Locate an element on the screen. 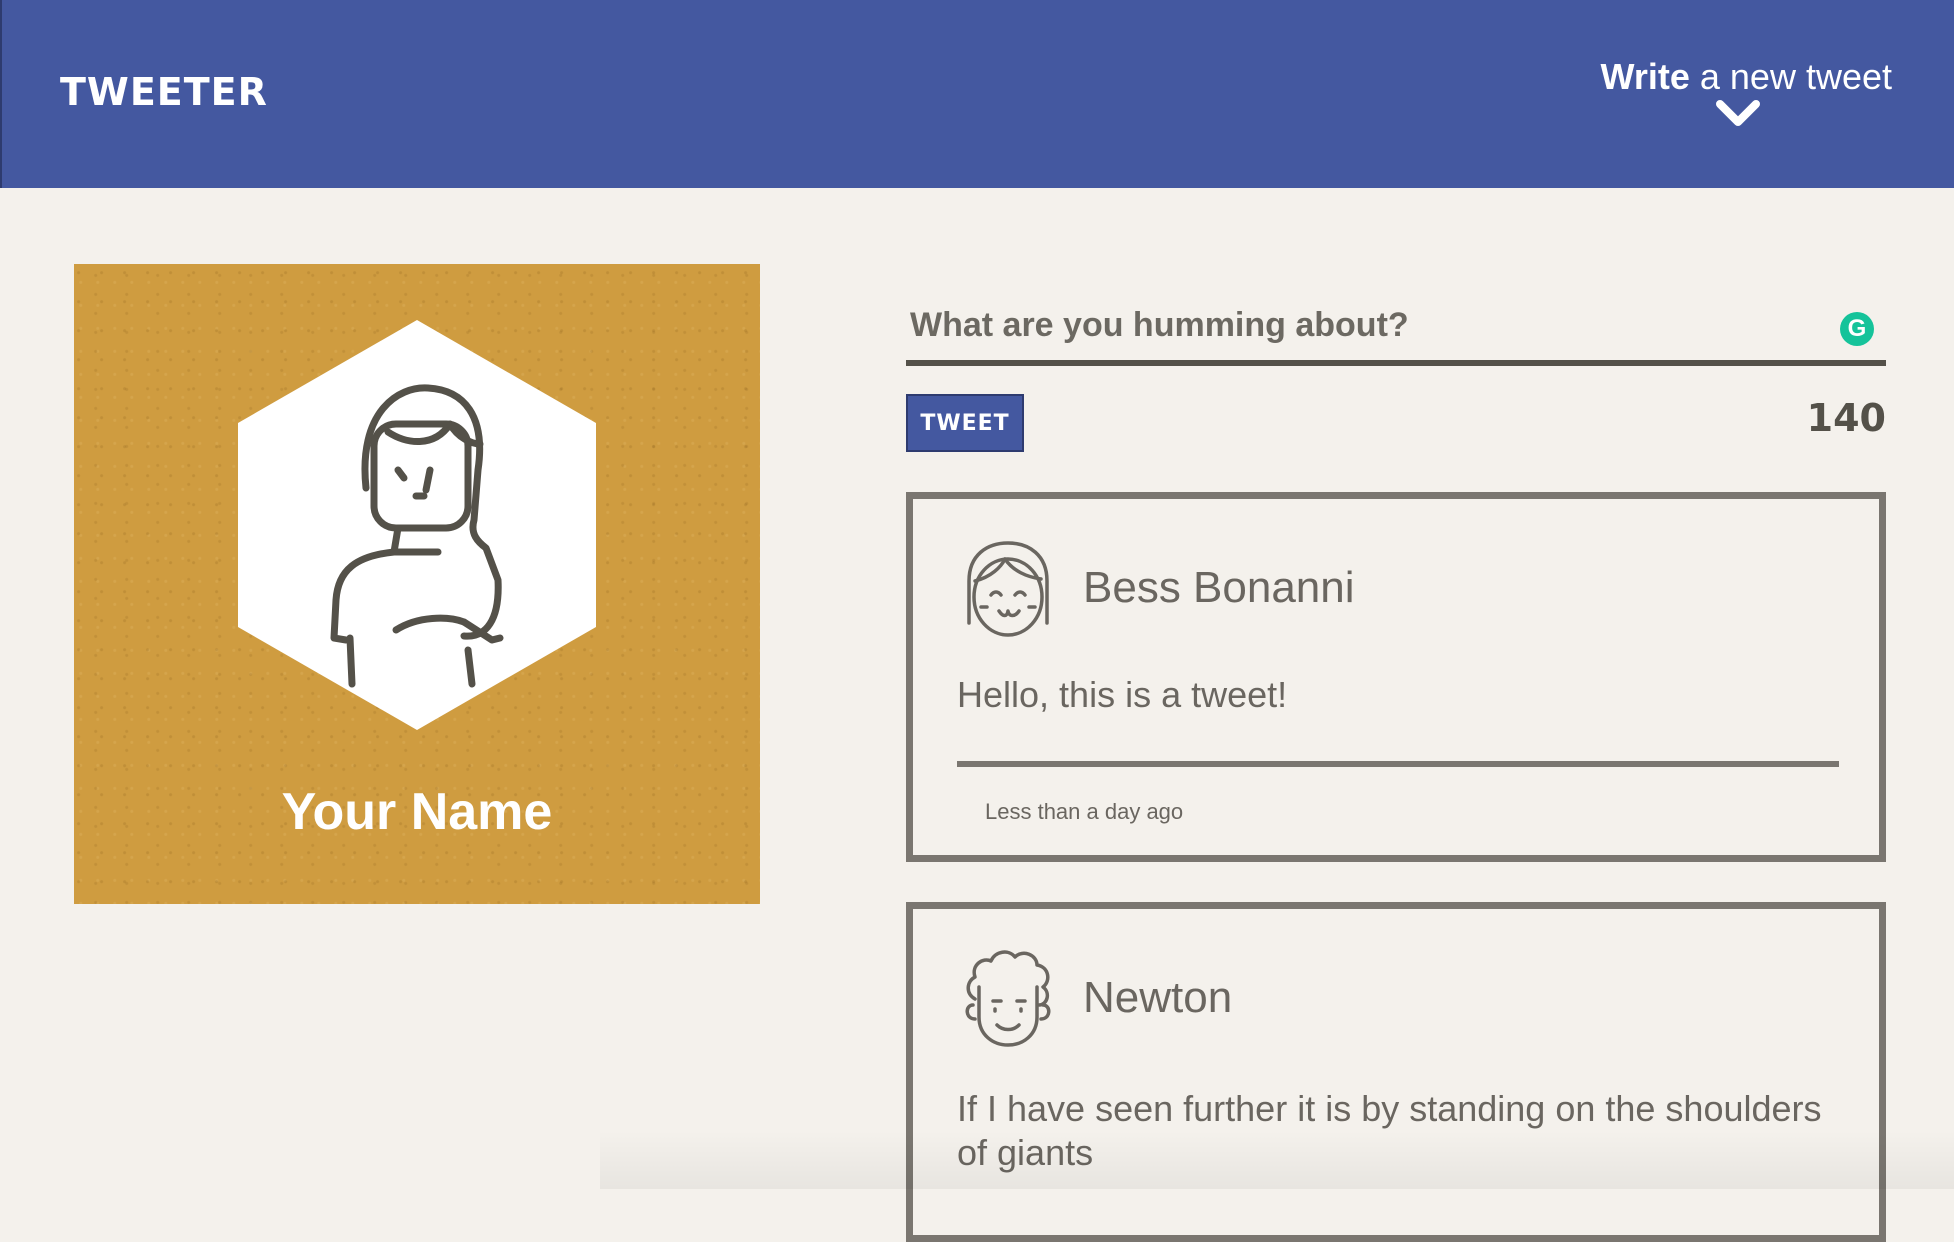 The image size is (1954, 1242). tweet-text: Hello, this is a tweet! is located at coordinates (1122, 694).